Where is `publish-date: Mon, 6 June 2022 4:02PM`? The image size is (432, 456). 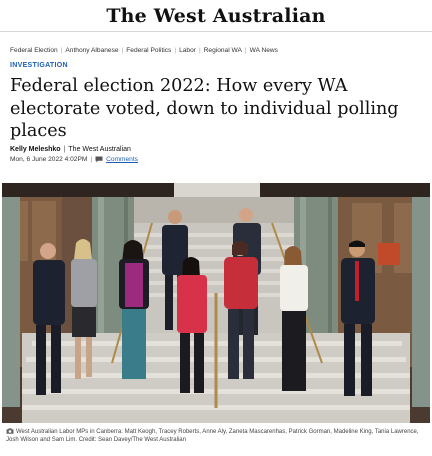
publish-date: Mon, 6 June 2022 4:02PM is located at coordinates (49, 159).